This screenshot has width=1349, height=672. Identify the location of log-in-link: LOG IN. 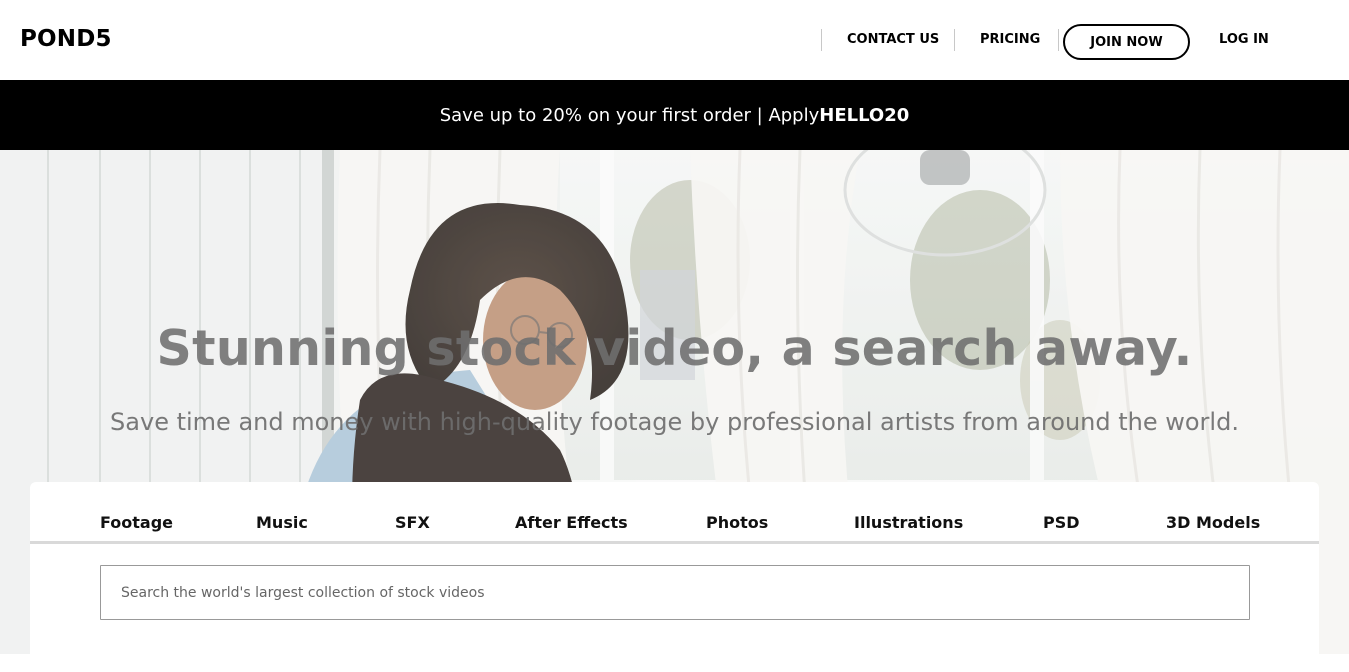
(1244, 39).